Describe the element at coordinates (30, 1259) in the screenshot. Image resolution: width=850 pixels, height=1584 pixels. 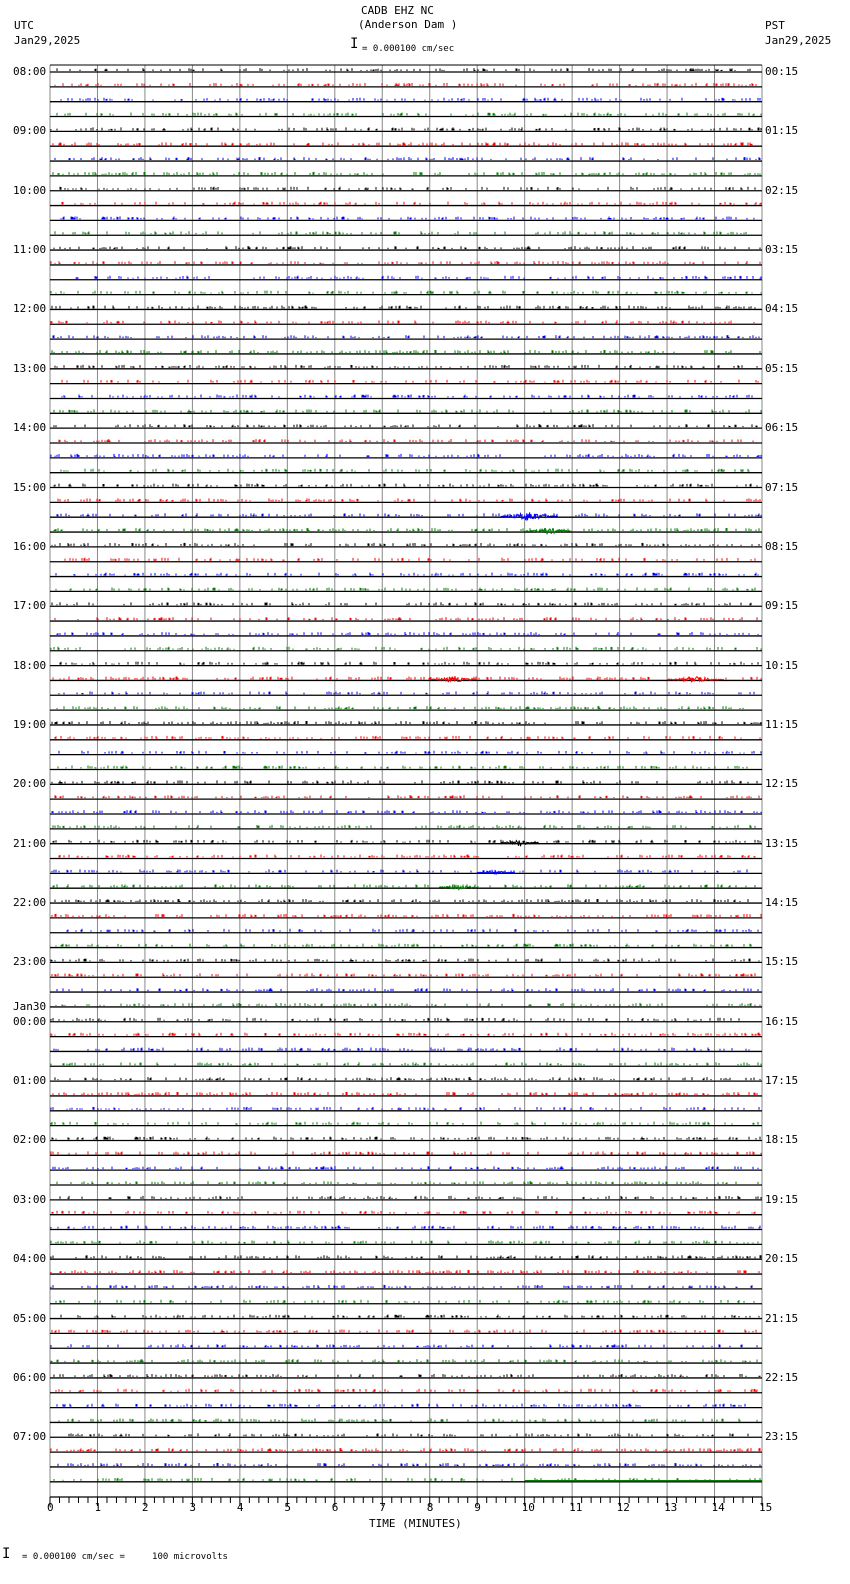
I see `utc-hour-label: 04:00` at that location.